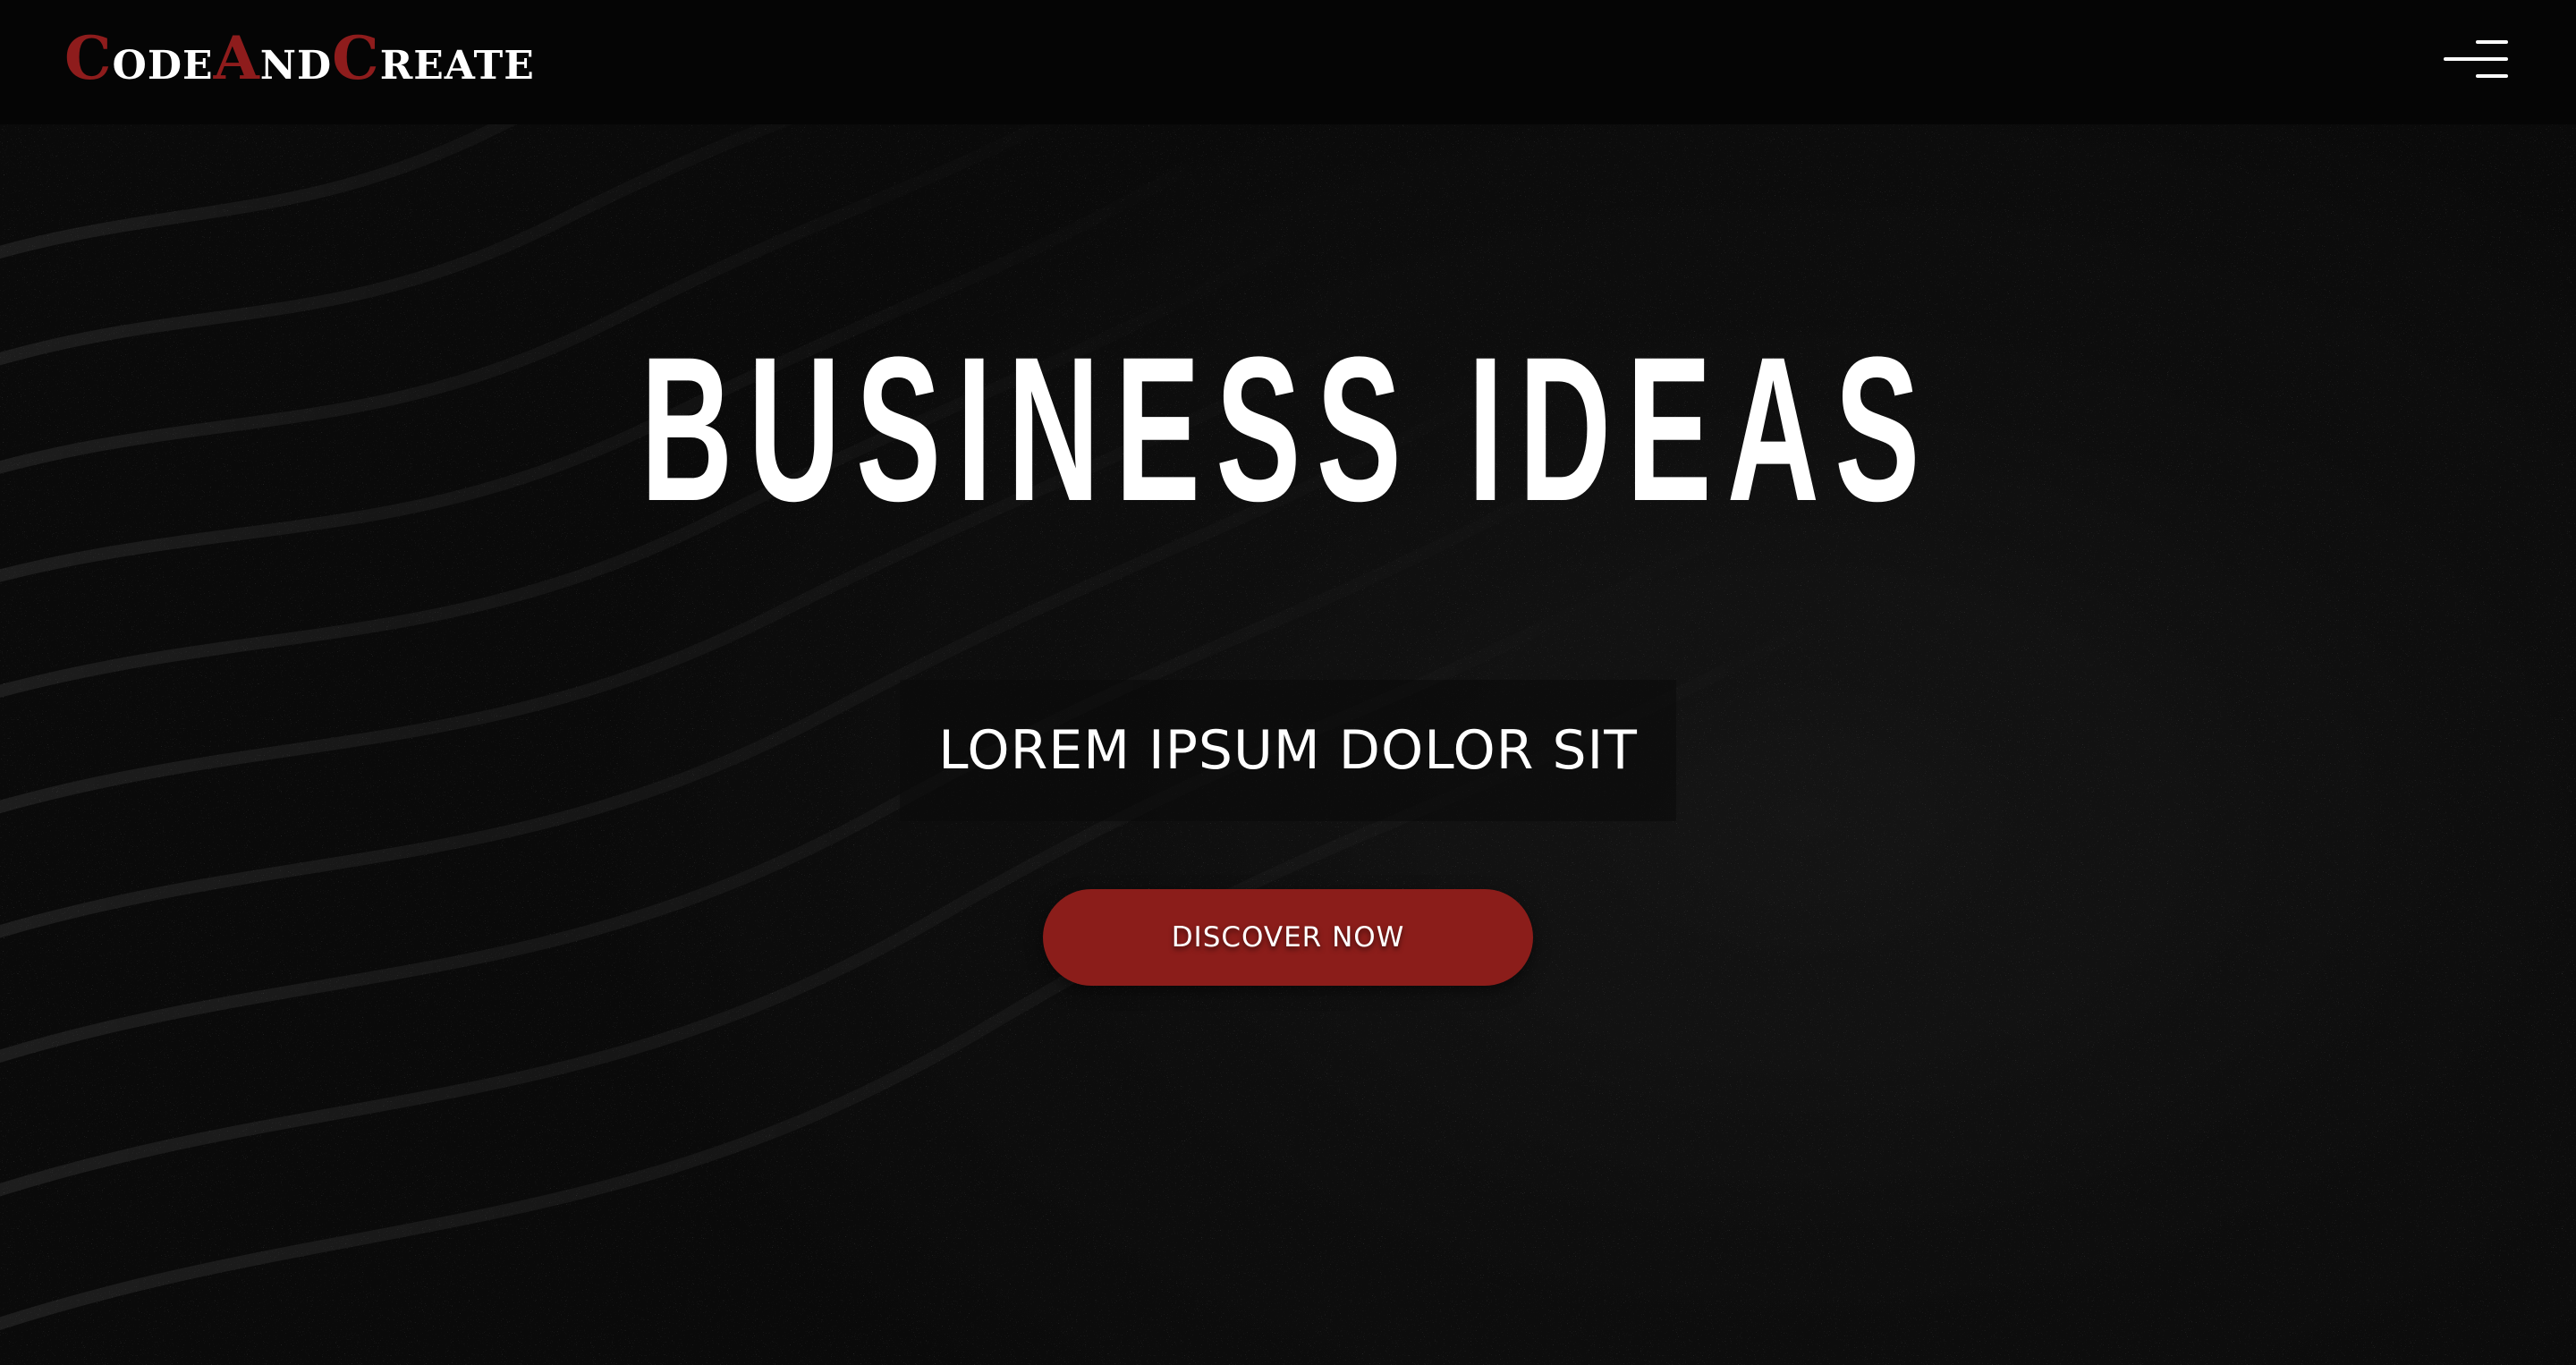 This screenshot has width=2576, height=1365. Describe the element at coordinates (457, 66) in the screenshot. I see `logo-word-reate: reate` at that location.